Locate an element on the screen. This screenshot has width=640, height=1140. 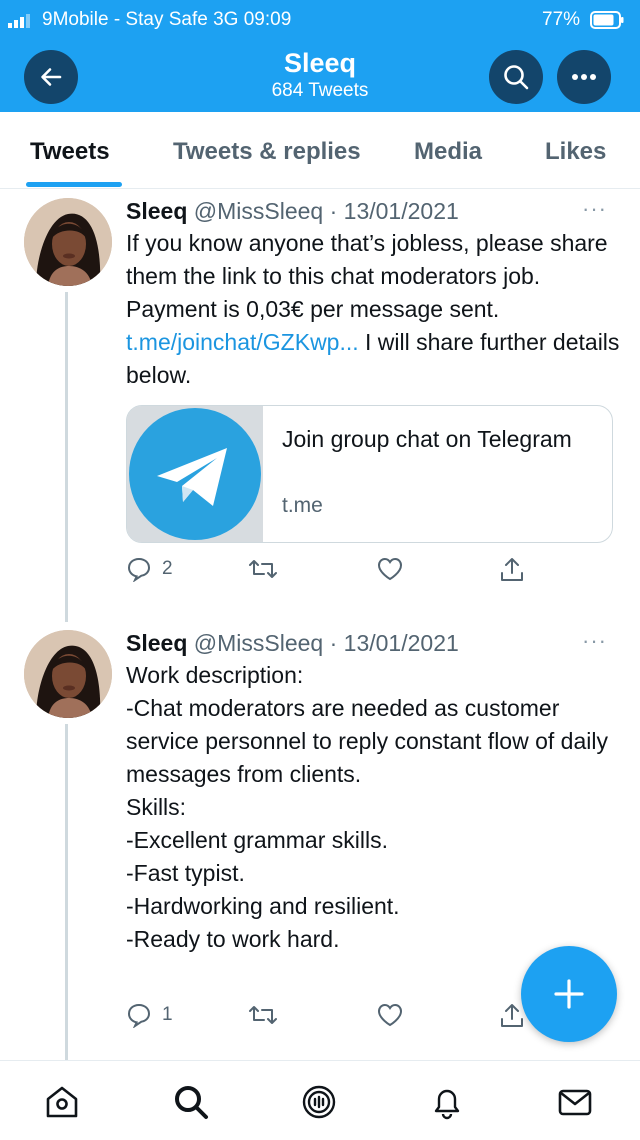
share-icon is located at coordinates (512, 569).